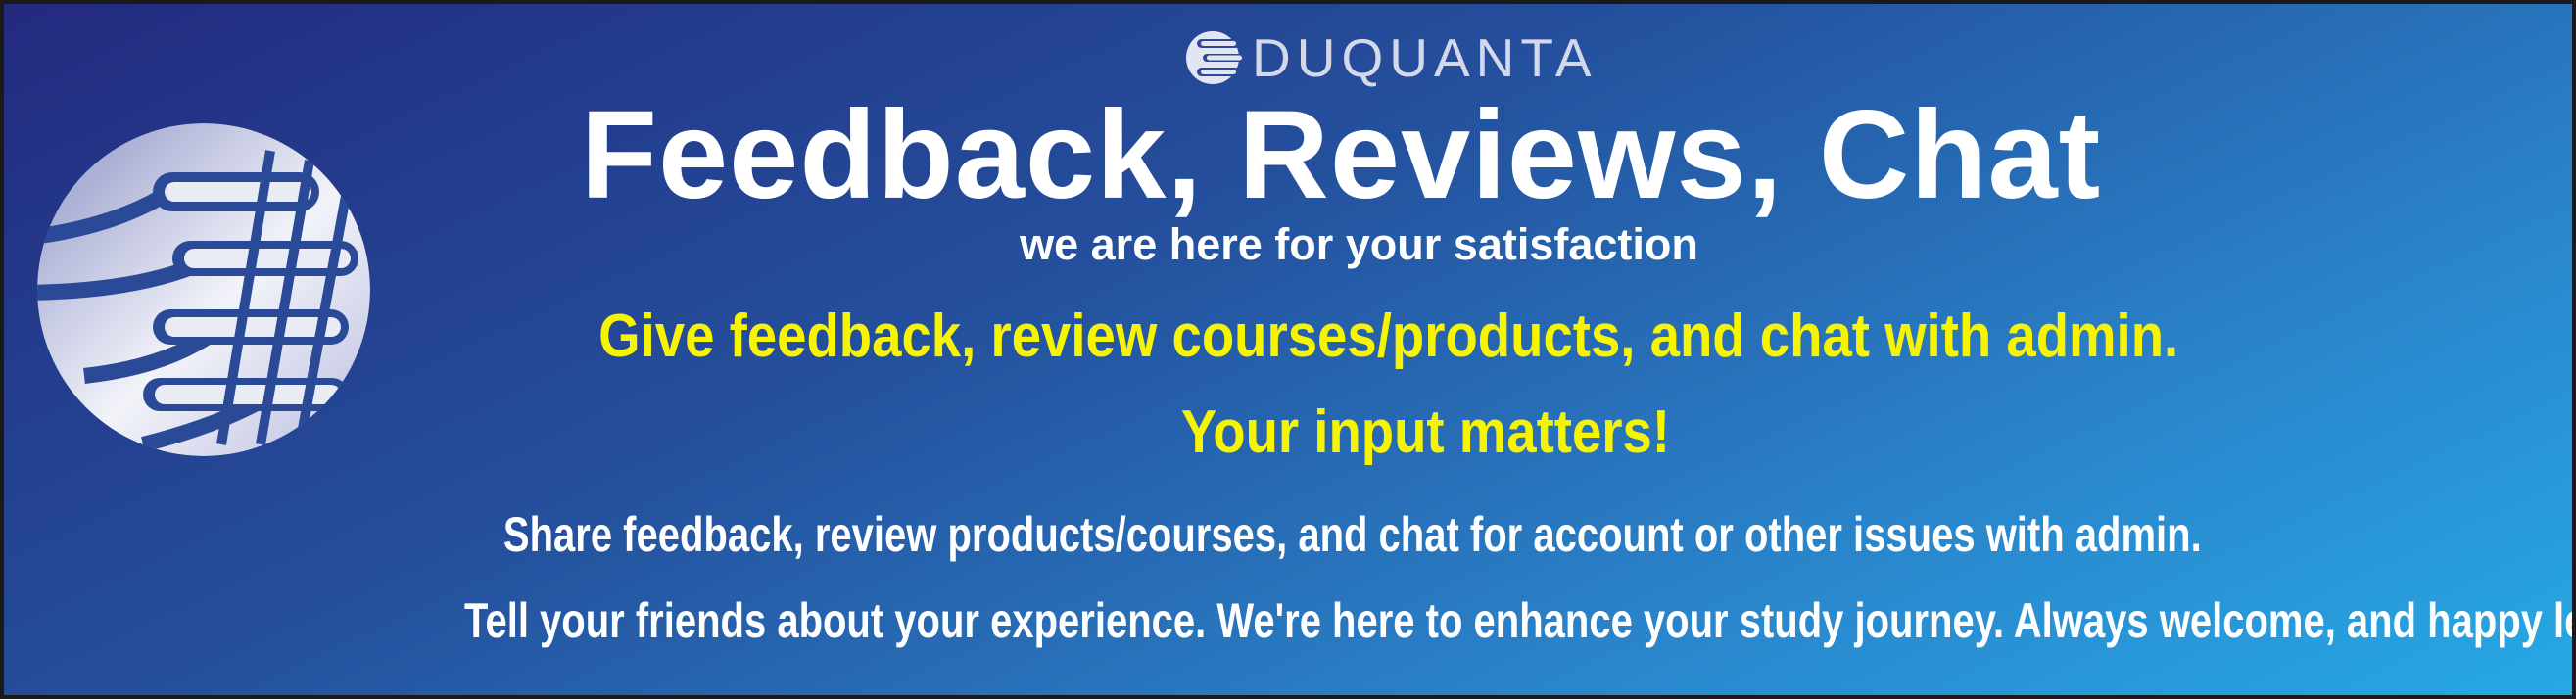 This screenshot has width=2576, height=699. What do you see at coordinates (1216, 57) in the screenshot?
I see `eduquanta-small-logo-icon` at bounding box center [1216, 57].